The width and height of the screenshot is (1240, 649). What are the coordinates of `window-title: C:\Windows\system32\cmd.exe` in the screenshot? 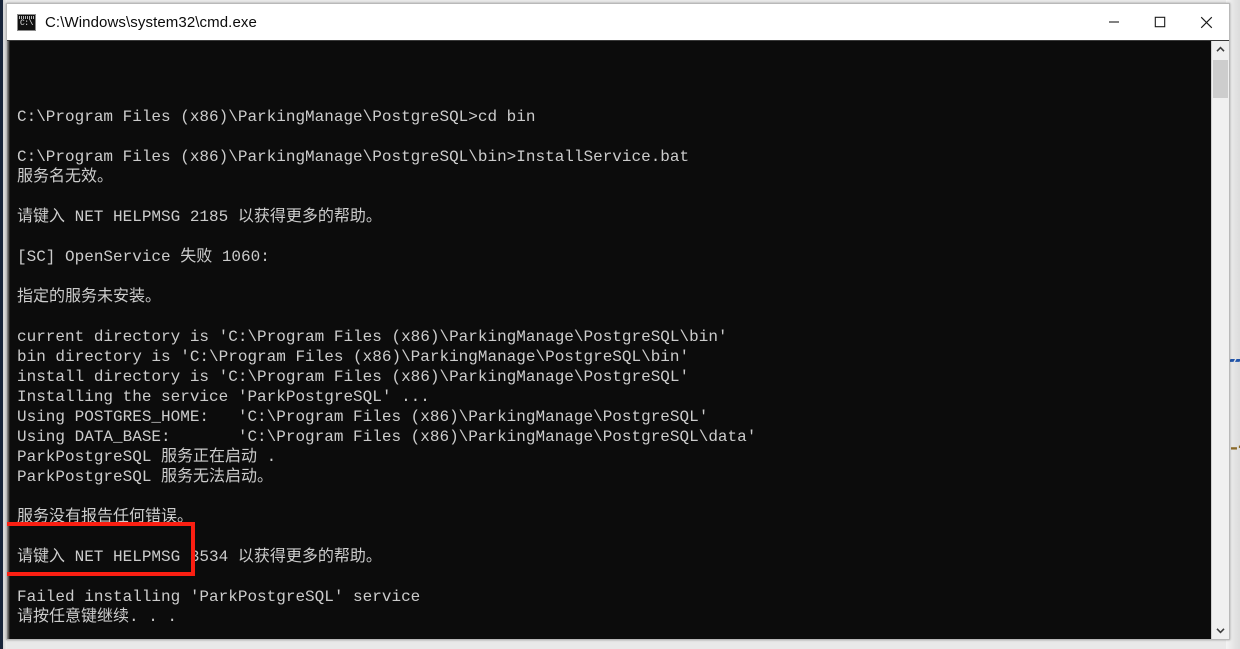 It's located at (151, 22).